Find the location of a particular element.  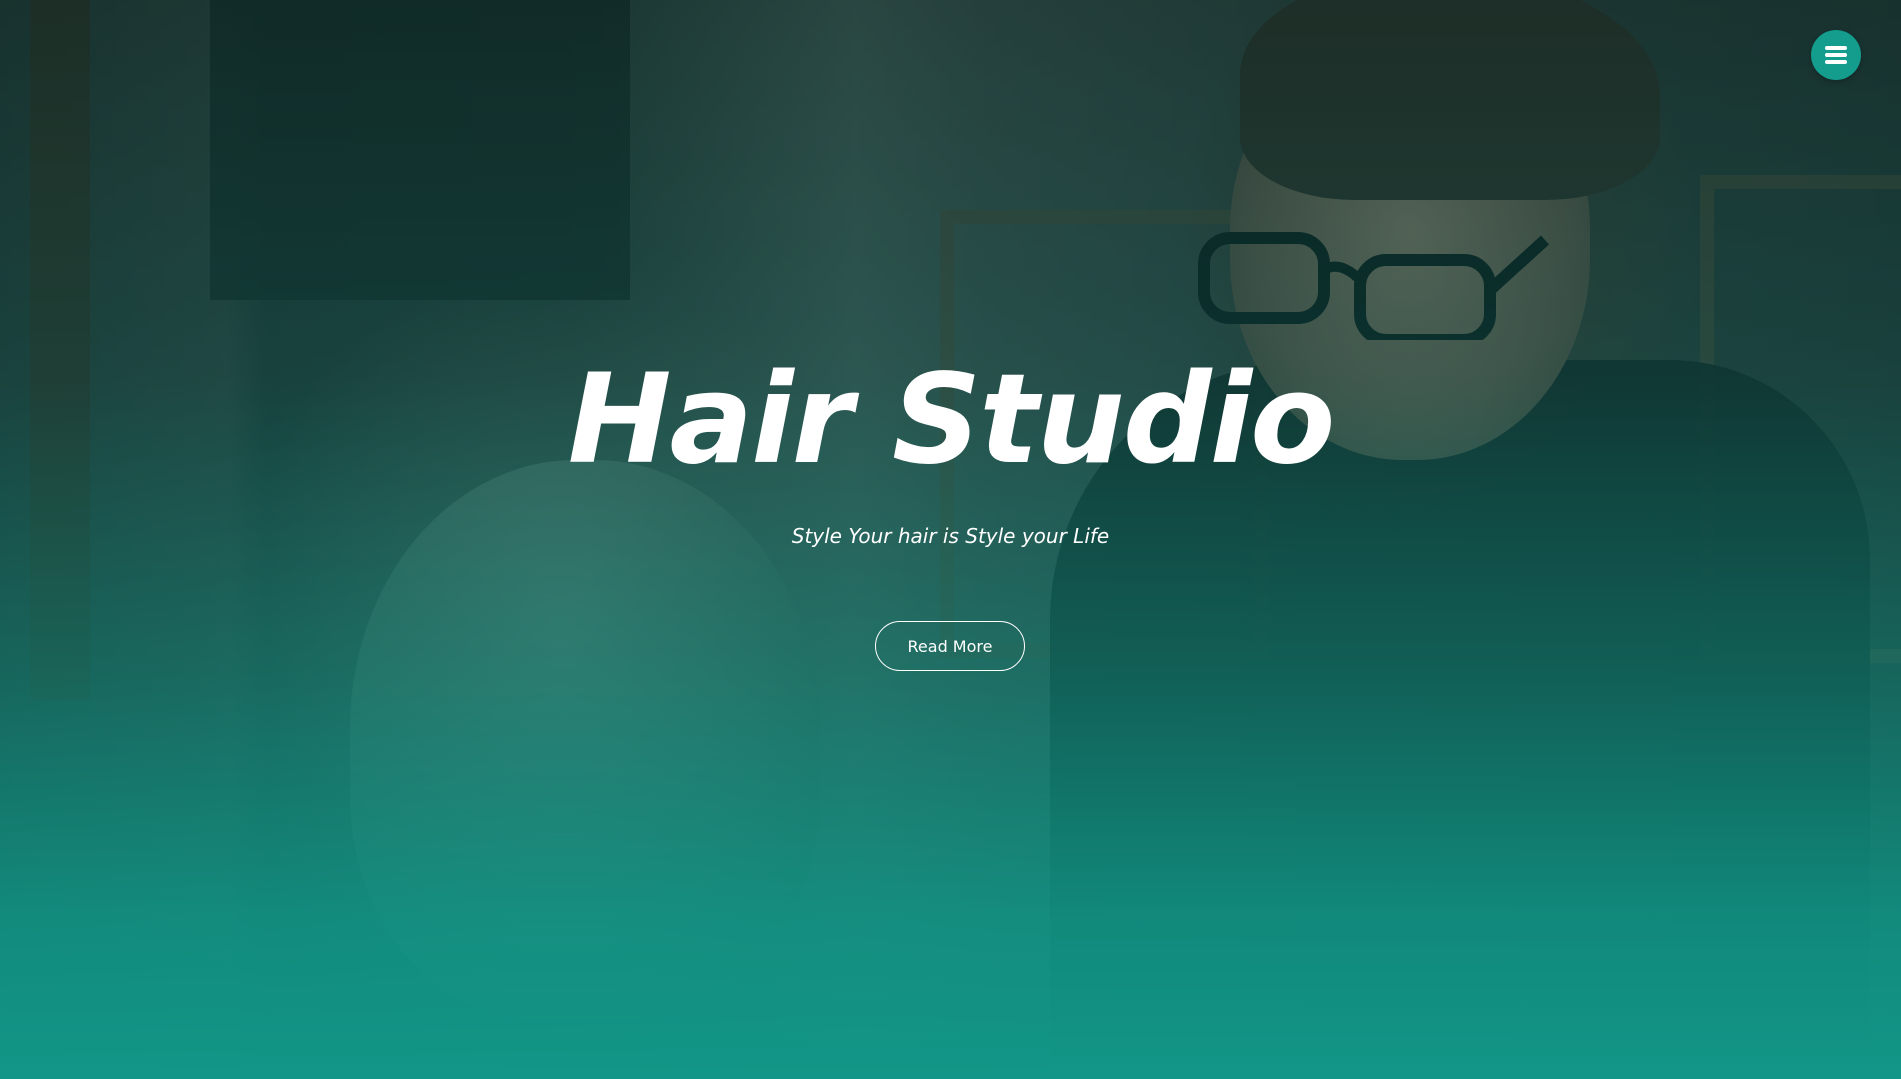

hero-title: Hair Studio is located at coordinates (951, 420).